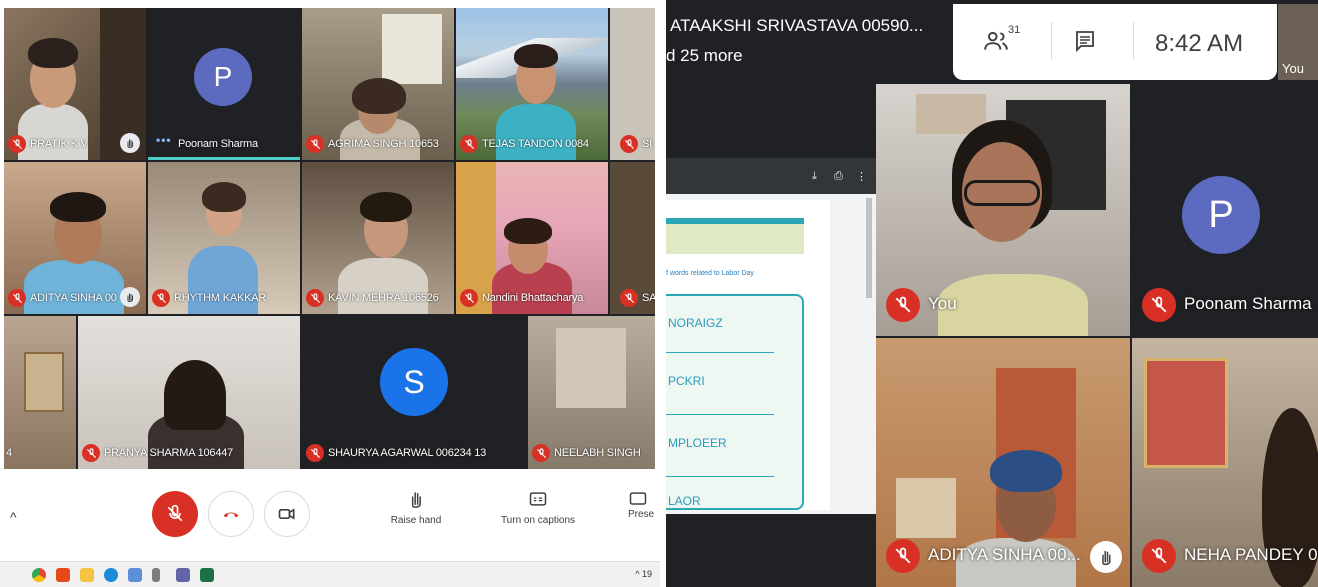 Image resolution: width=1318 pixels, height=587 pixels. What do you see at coordinates (224, 84) in the screenshot?
I see `participant-tile: P ••• Poonam Sharma` at bounding box center [224, 84].